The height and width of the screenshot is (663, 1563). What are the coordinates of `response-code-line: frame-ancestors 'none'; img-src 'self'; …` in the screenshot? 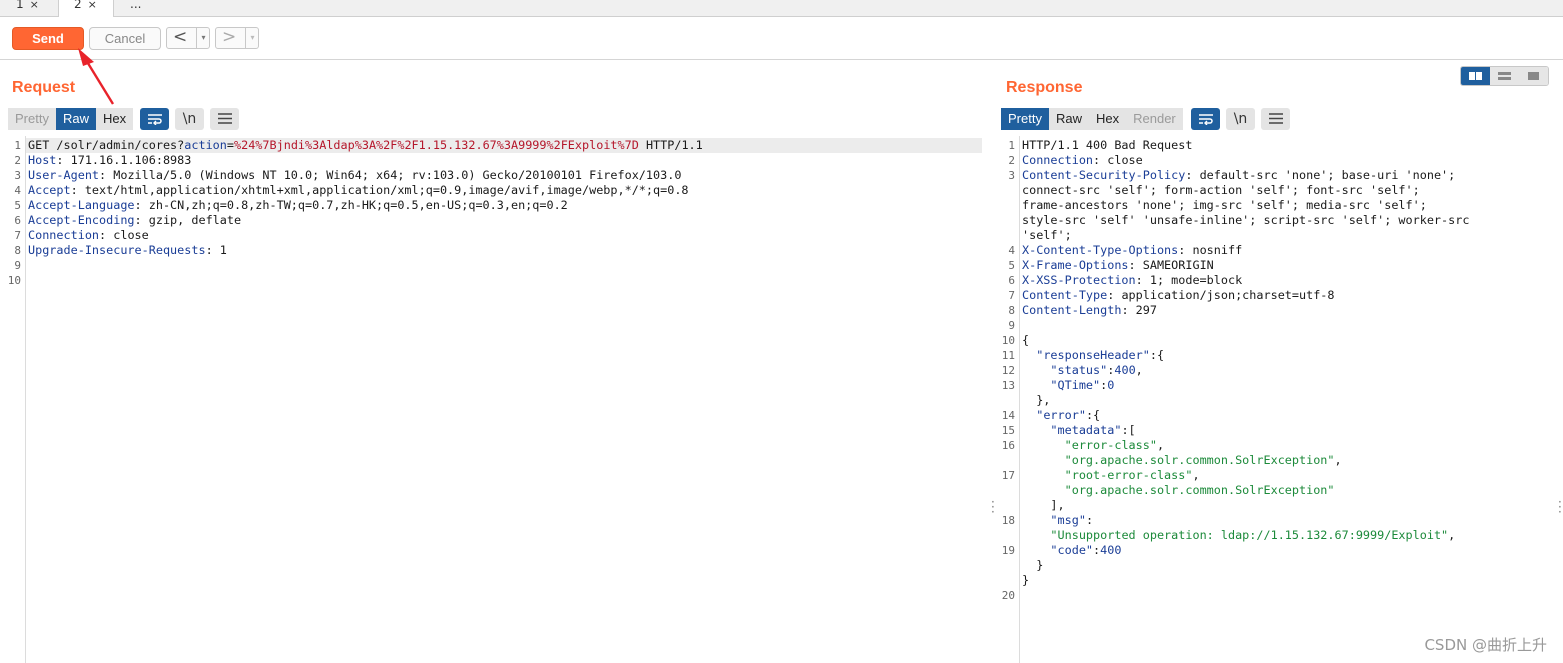 It's located at (1224, 205).